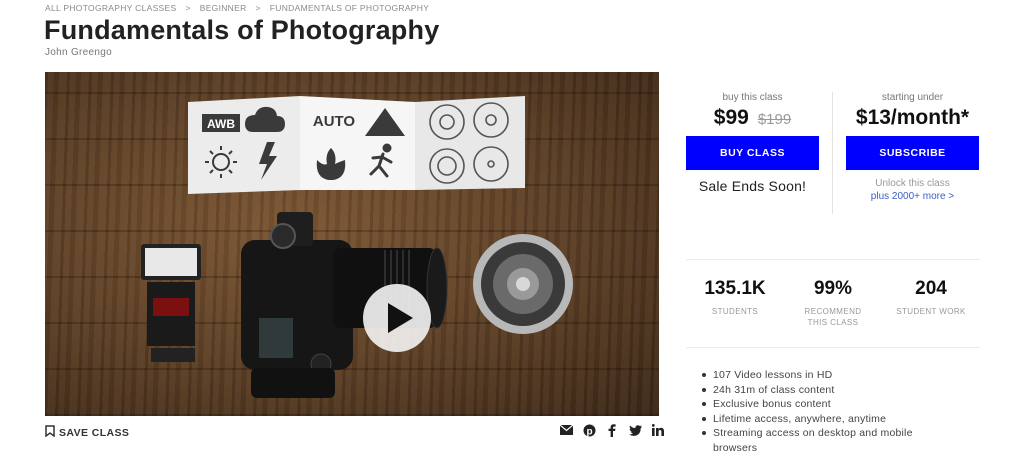 This screenshot has width=1024, height=460. I want to click on stat-students: 135.1K STUDENTS, so click(735, 303).